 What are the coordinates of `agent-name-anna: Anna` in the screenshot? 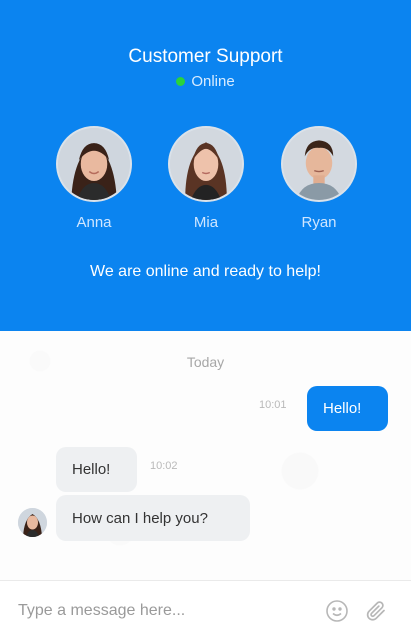 It's located at (94, 222).